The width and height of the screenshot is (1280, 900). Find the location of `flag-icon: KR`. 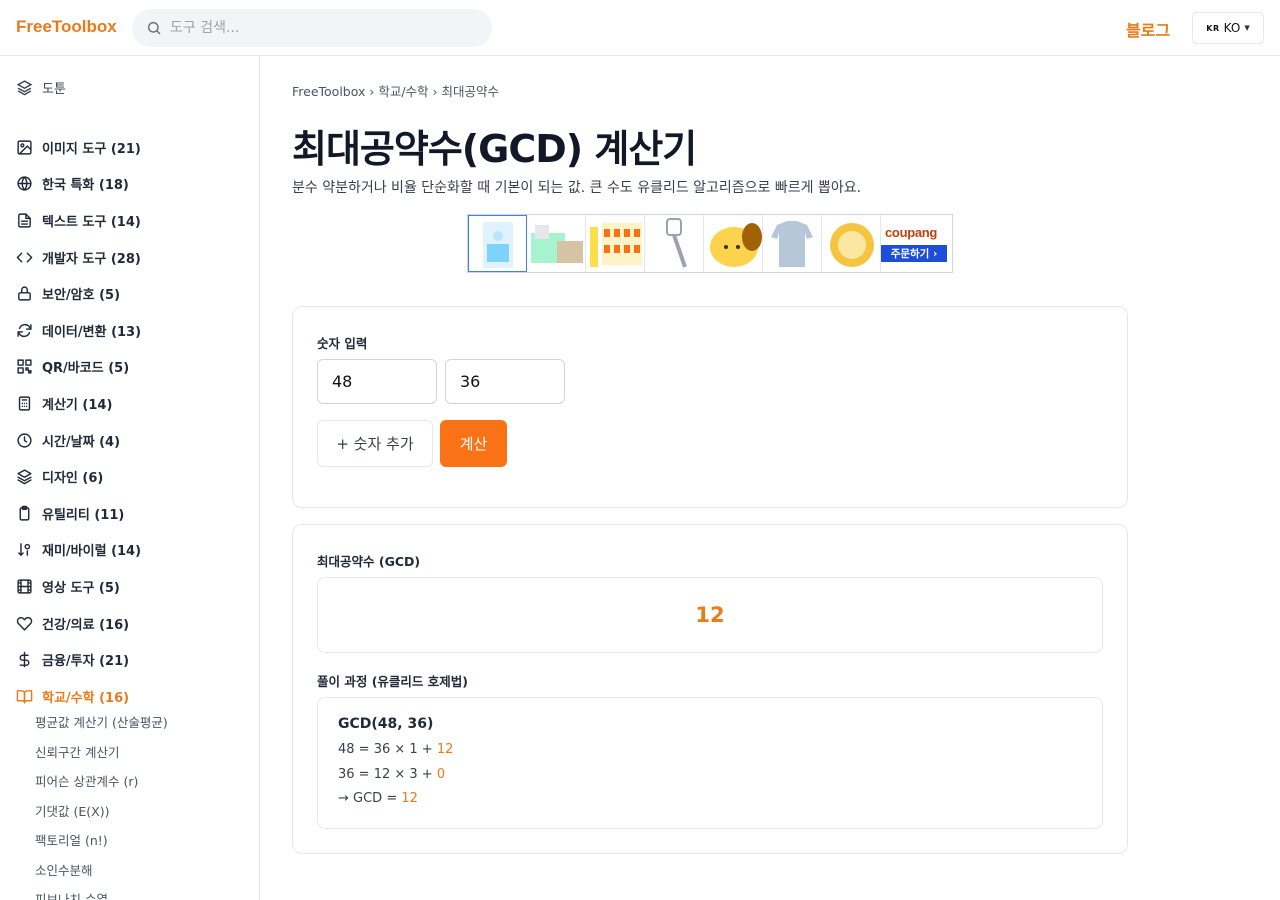

flag-icon: KR is located at coordinates (1213, 28).